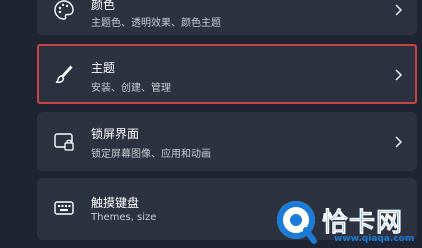 Image resolution: width=422 pixels, height=248 pixels. Describe the element at coordinates (374, 239) in the screenshot. I see `watermark-url: www.qiaqa.com` at that location.